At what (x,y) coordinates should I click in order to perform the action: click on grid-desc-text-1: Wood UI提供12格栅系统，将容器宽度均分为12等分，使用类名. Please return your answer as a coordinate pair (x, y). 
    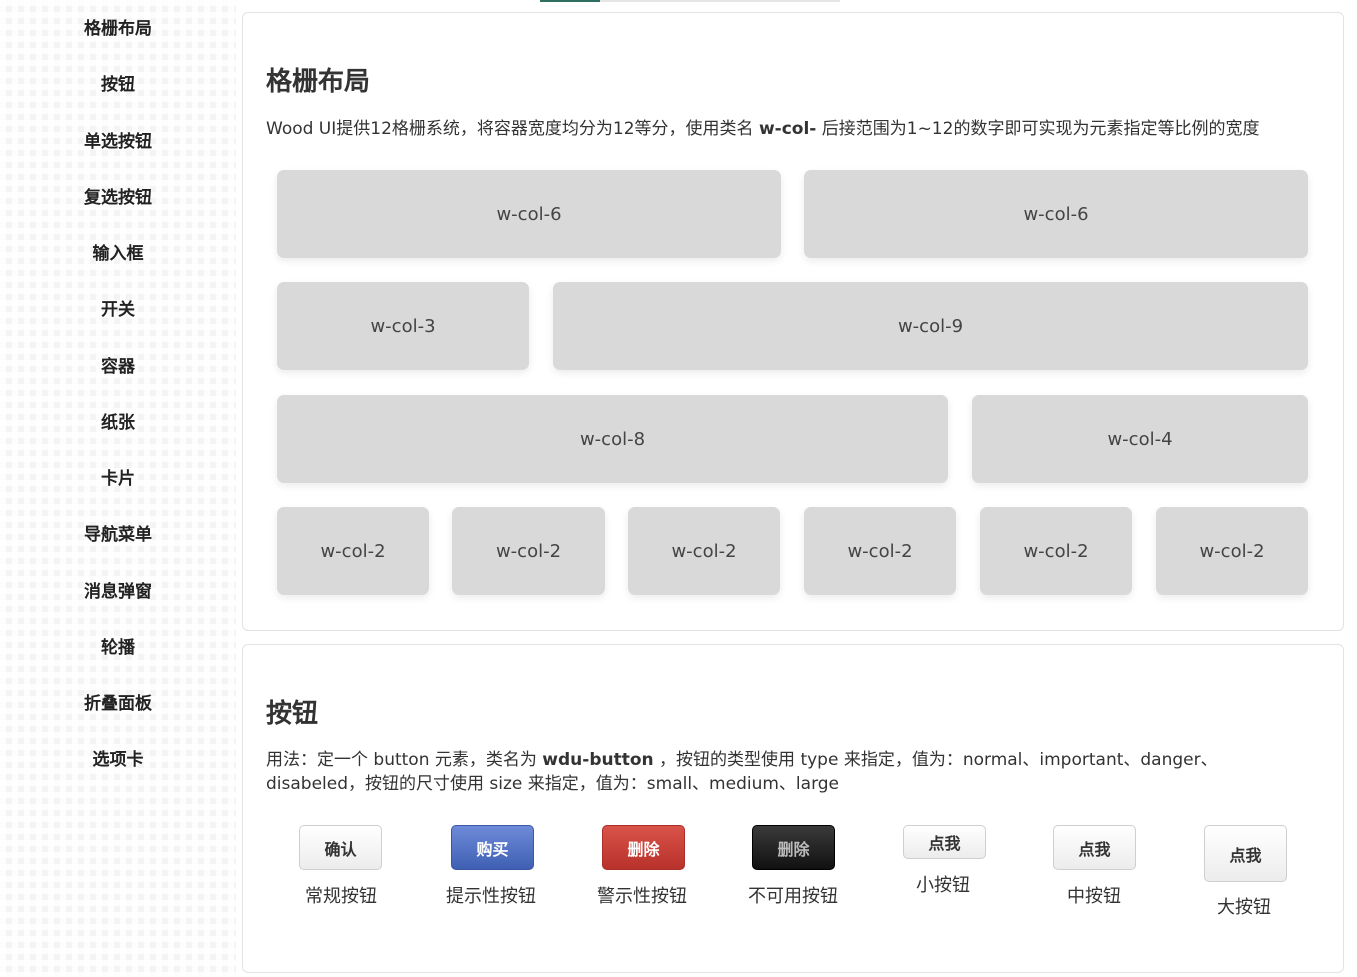
    Looking at the image, I should click on (512, 129).